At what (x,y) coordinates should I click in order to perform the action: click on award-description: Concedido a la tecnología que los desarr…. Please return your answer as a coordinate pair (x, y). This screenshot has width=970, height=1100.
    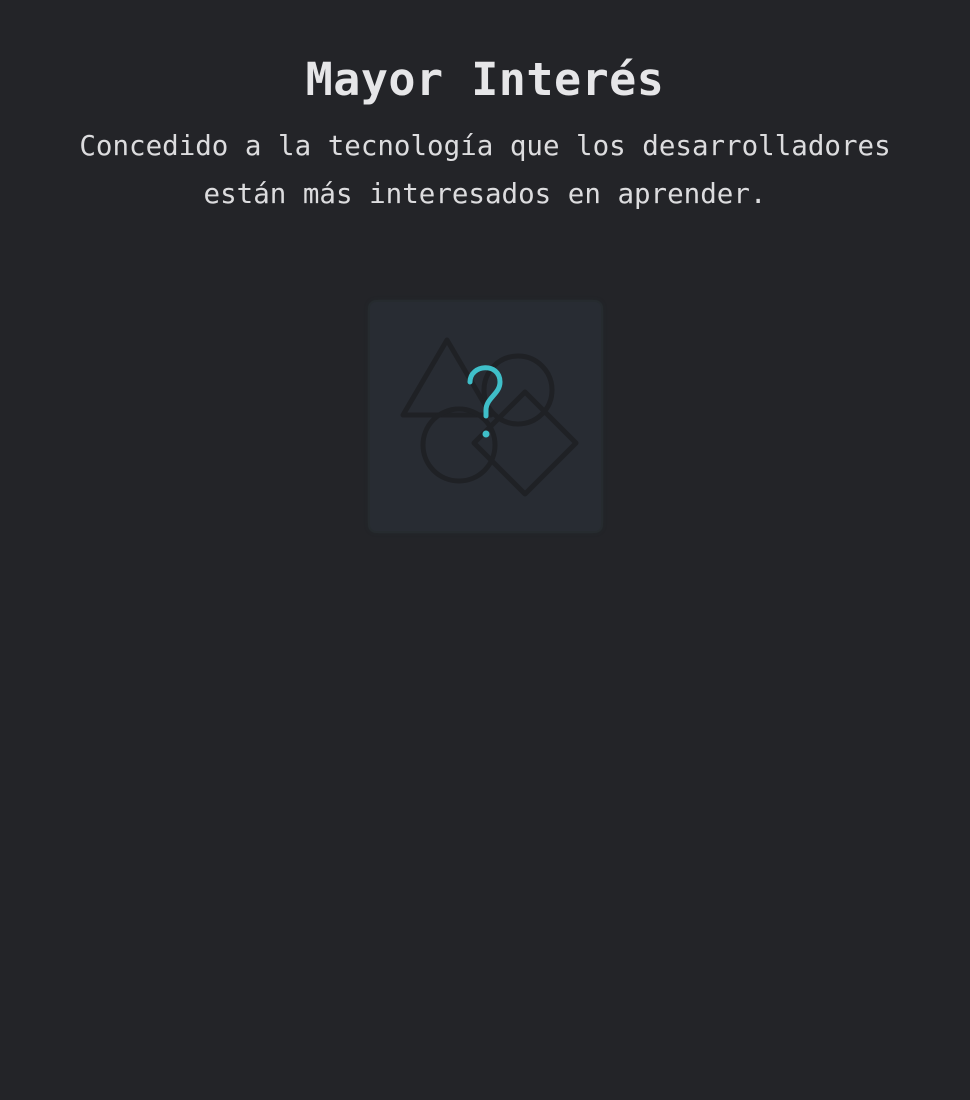
    Looking at the image, I should click on (485, 170).